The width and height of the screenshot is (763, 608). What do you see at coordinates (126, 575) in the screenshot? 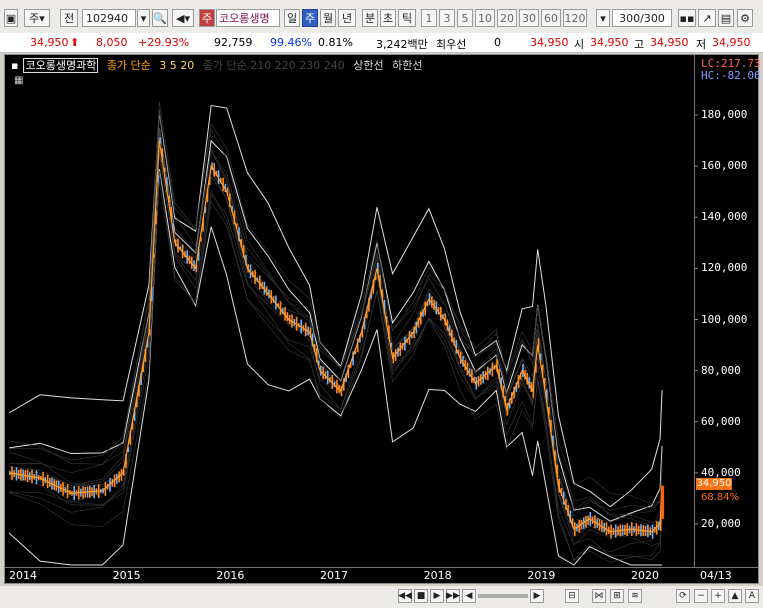
I see `x-tick-label: 2015` at bounding box center [126, 575].